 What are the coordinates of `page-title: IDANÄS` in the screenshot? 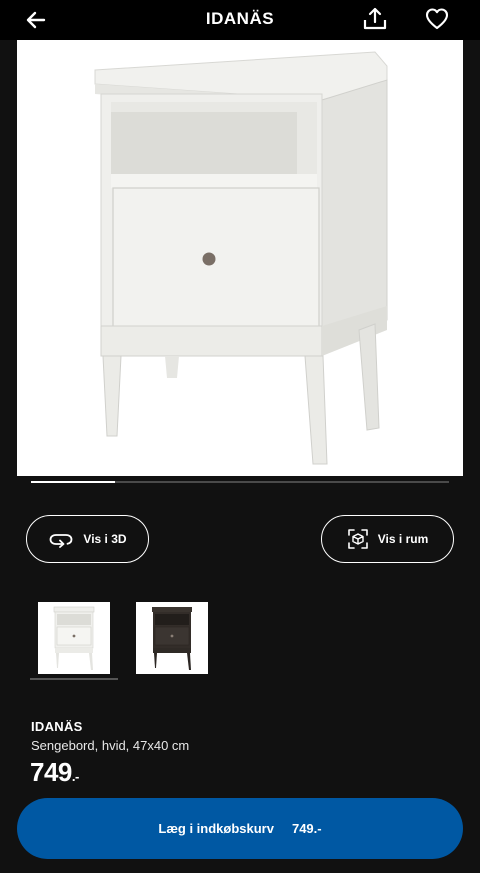 It's located at (240, 18).